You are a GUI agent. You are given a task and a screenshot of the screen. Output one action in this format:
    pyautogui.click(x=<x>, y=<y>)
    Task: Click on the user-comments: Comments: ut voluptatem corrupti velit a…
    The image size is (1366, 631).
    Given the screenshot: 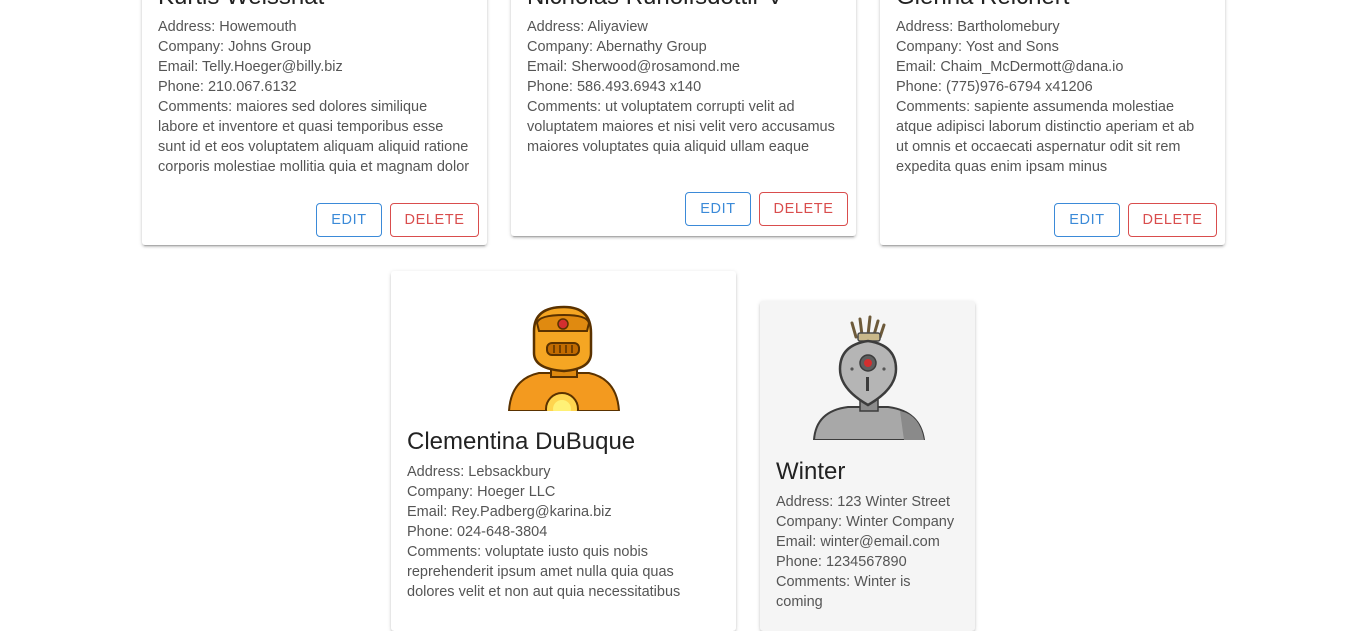 What is the action you would take?
    pyautogui.click(x=681, y=127)
    